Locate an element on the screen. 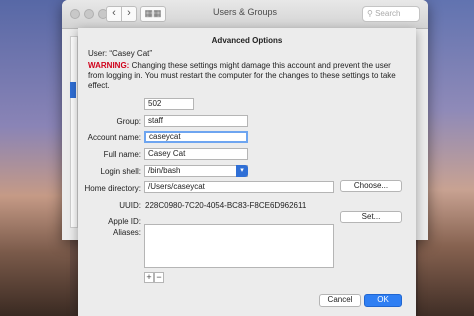 Image resolution: width=474 pixels, height=316 pixels. desktop-wallpaper-left is located at coordinates (35, 158).